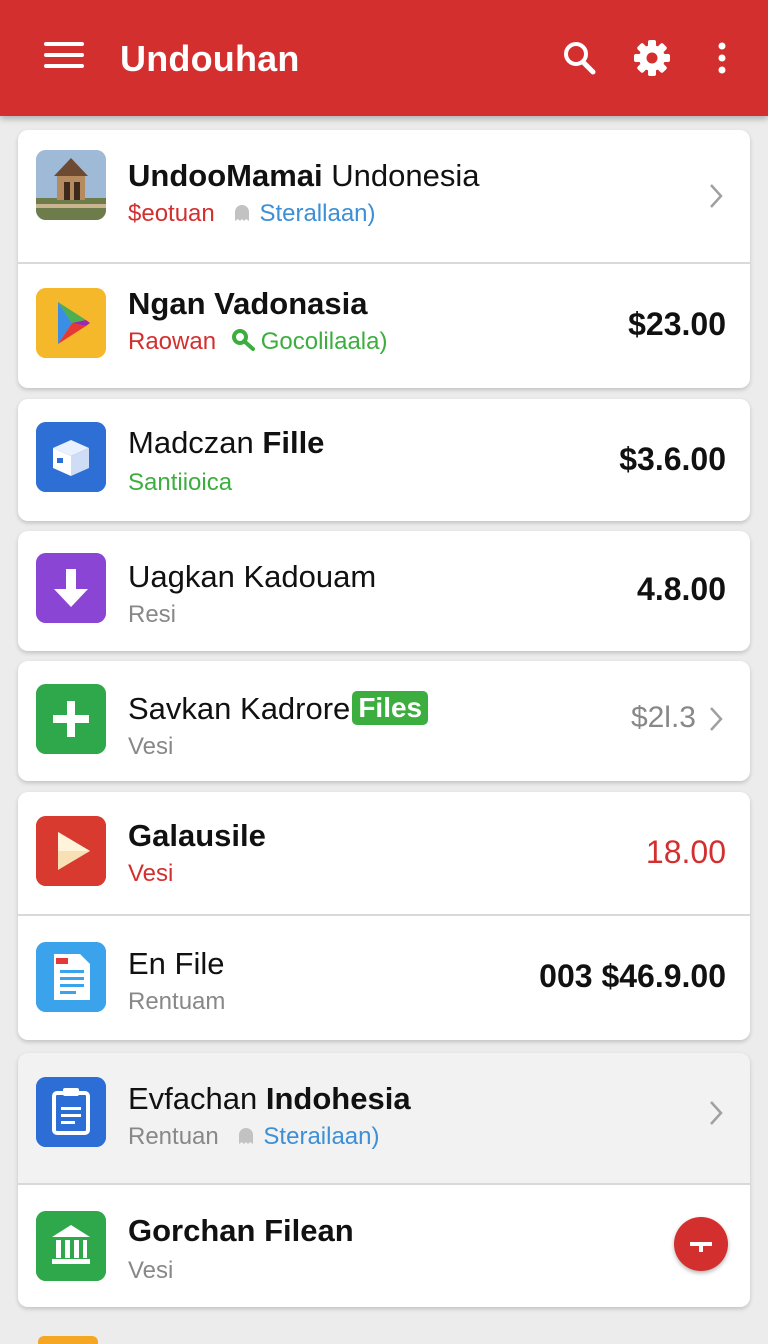  I want to click on item-title: Evfachan Indohesia, so click(269, 1098).